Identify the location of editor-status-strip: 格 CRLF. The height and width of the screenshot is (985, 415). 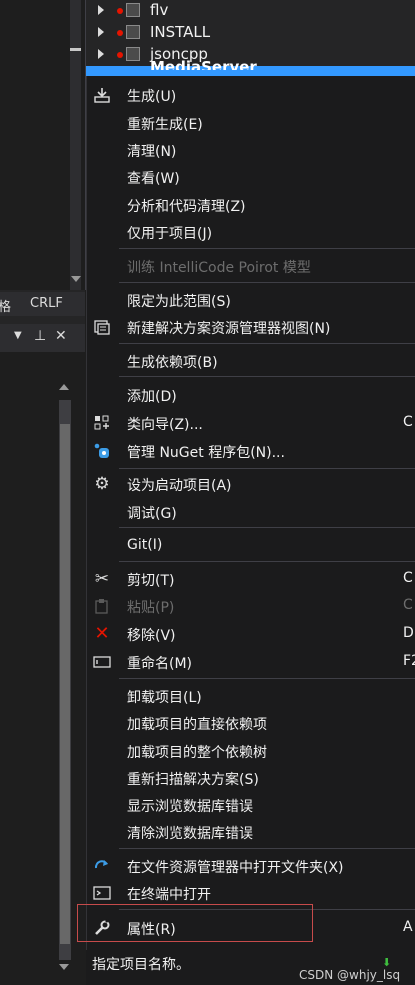
(42, 304).